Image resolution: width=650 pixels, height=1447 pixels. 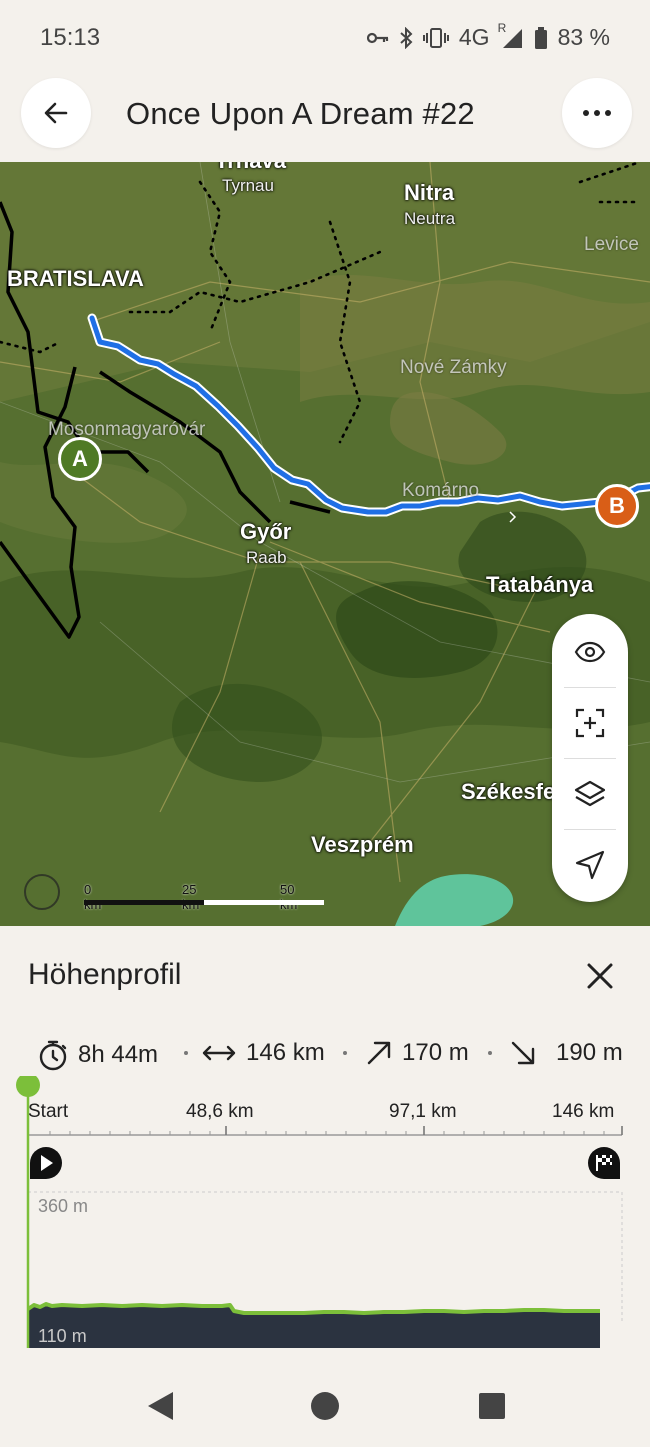 I want to click on play-flag-icon, so click(x=46, y=1168).